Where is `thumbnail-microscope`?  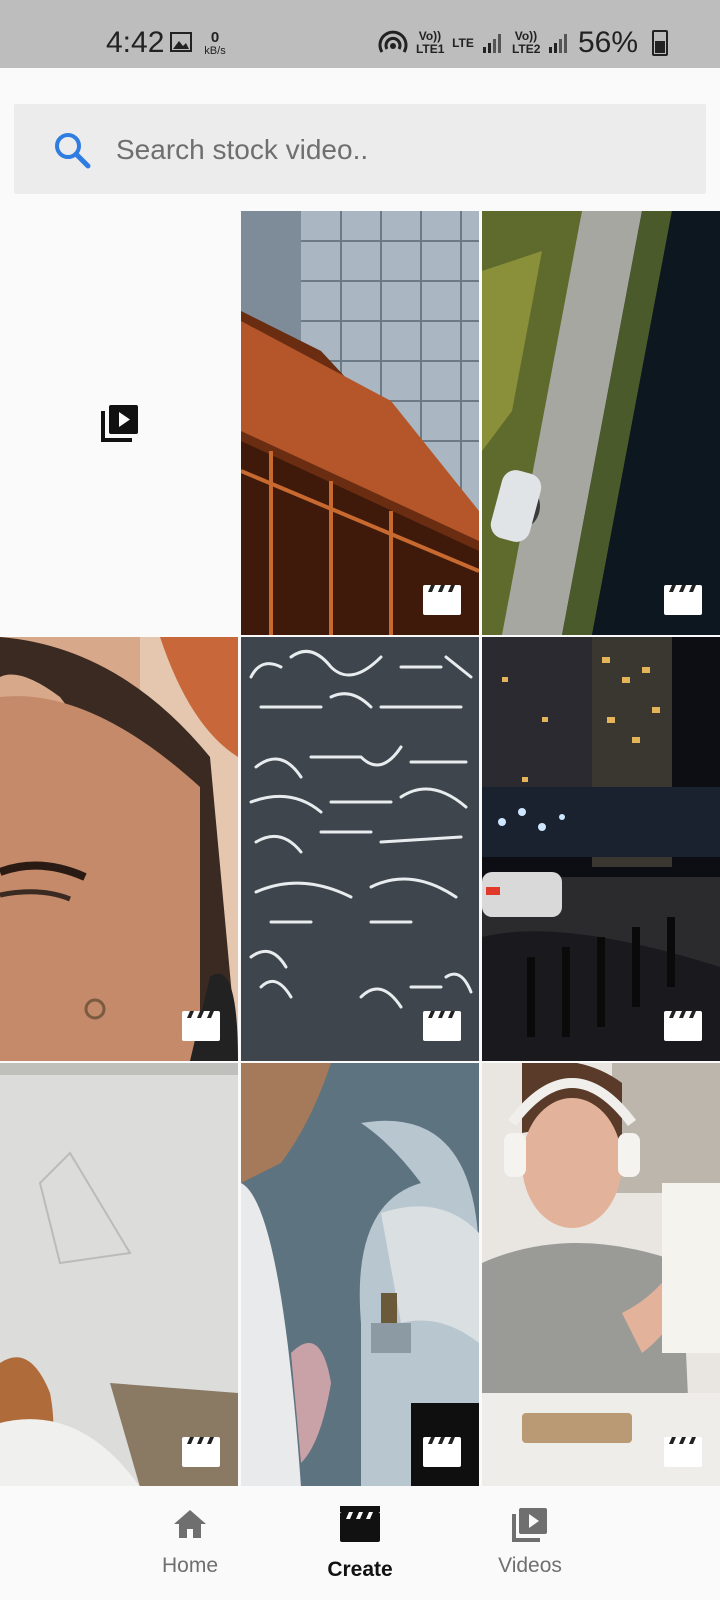 thumbnail-microscope is located at coordinates (360, 1275).